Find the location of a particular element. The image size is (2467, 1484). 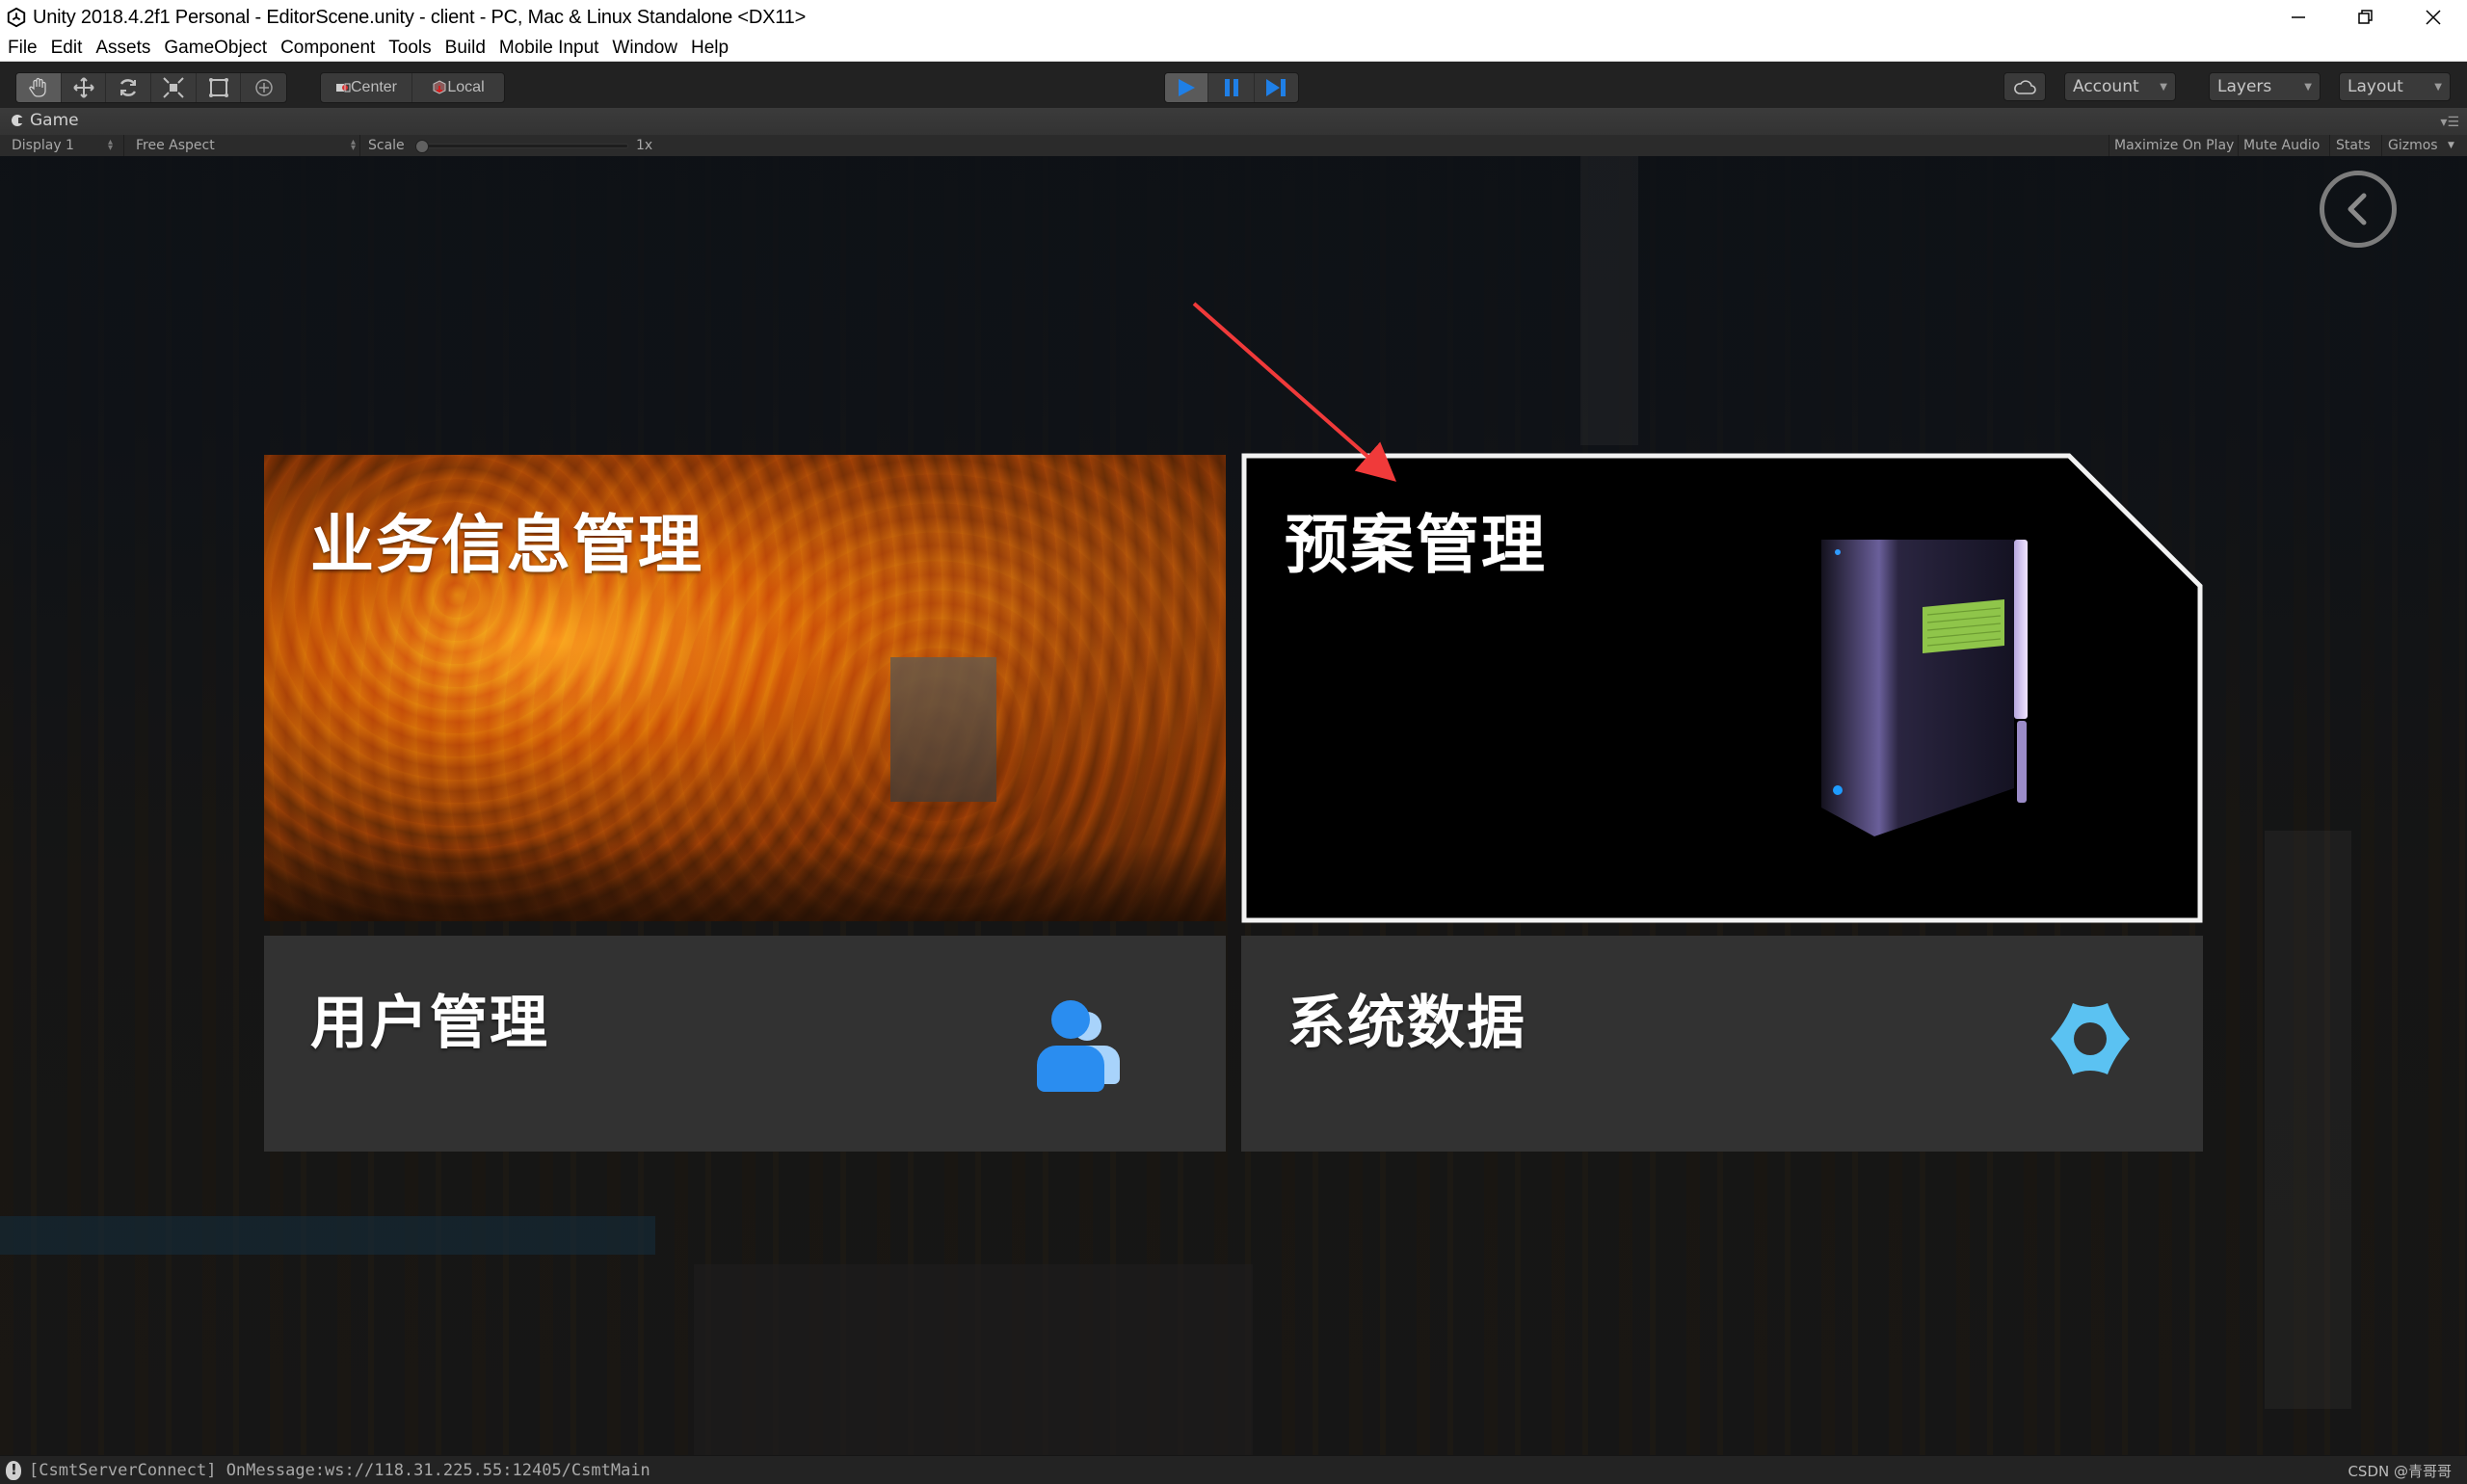

pivot-rotation-button: Local is located at coordinates (458, 87).